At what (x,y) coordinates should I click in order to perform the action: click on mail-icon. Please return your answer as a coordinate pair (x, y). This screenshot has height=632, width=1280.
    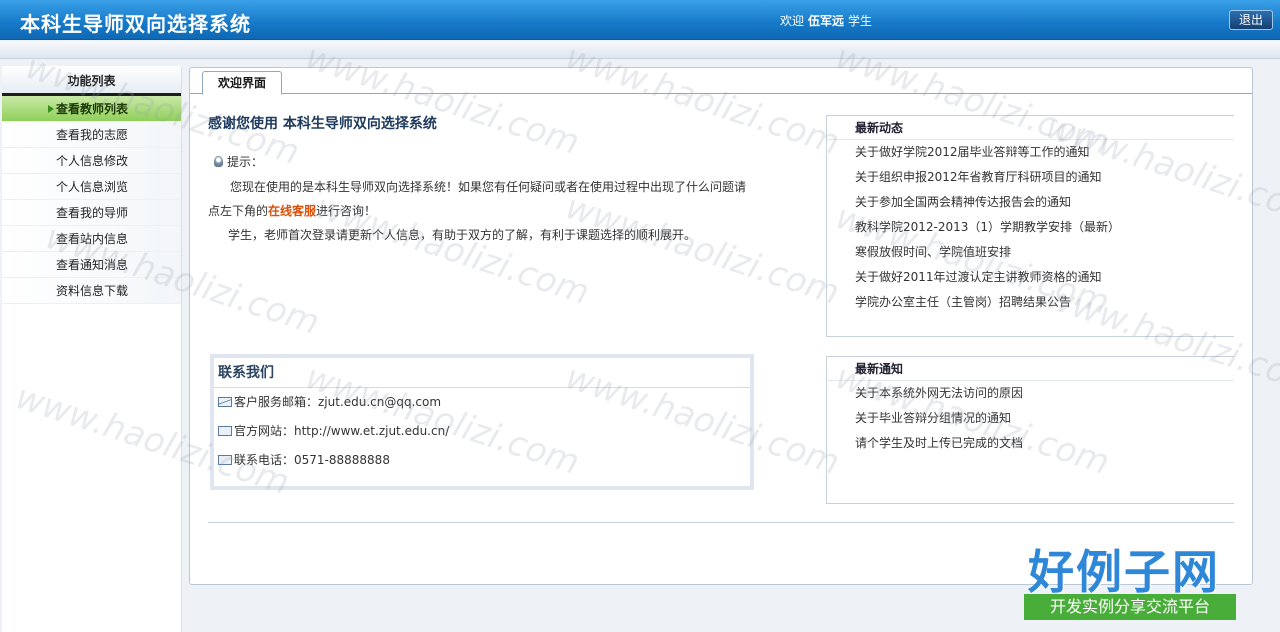
    Looking at the image, I should click on (225, 402).